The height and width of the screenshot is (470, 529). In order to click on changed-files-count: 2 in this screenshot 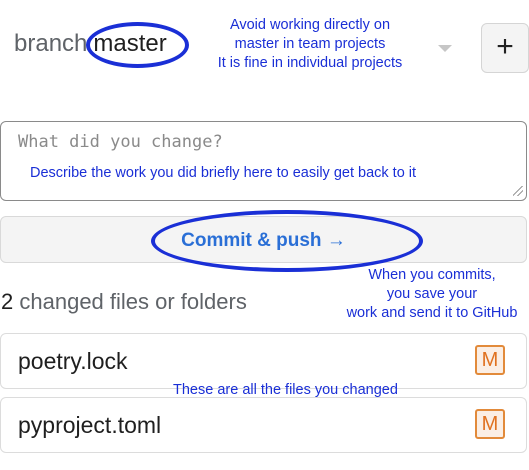, I will do `click(7, 301)`.